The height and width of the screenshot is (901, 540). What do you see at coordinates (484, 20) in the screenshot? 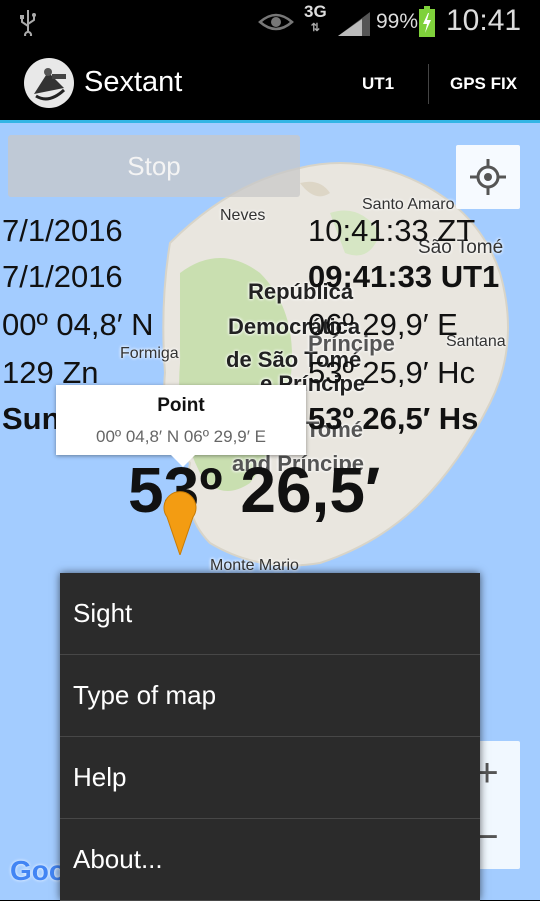
I see `status-clock: 10:41` at bounding box center [484, 20].